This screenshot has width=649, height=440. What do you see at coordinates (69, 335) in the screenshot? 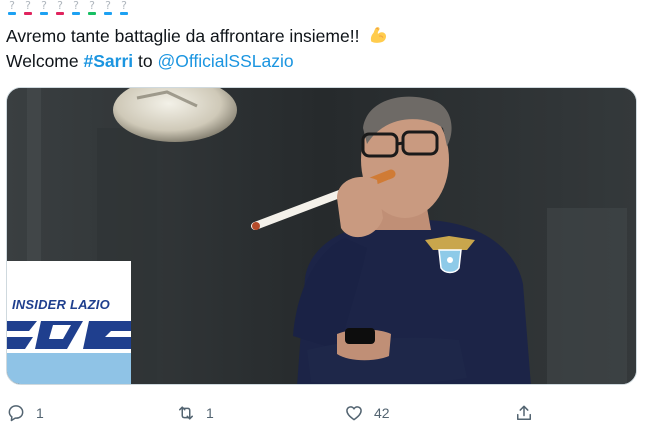
I see `logo-eagle-emblem` at bounding box center [69, 335].